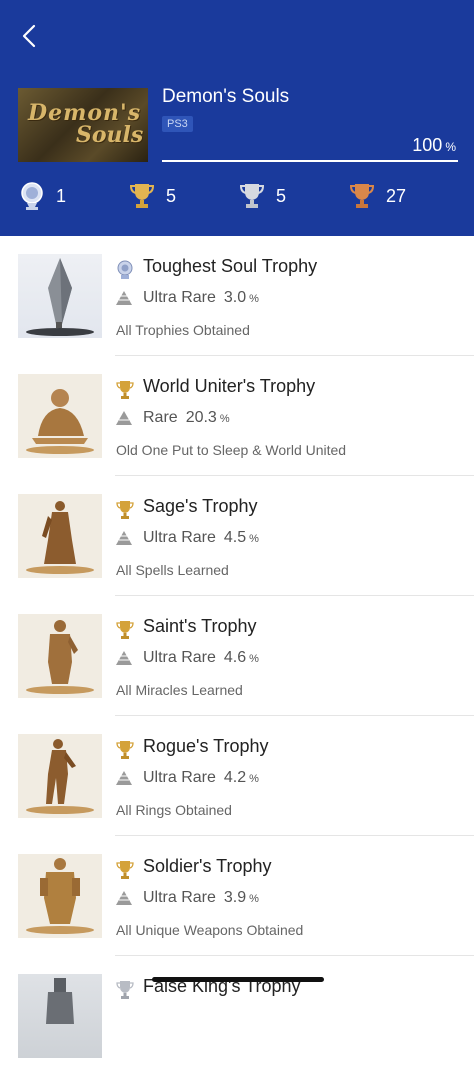 Image resolution: width=474 pixels, height=1076 pixels. Describe the element at coordinates (60, 297) in the screenshot. I see `crystal-statue-icon` at that location.